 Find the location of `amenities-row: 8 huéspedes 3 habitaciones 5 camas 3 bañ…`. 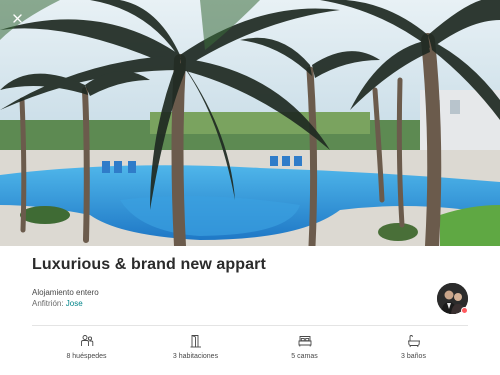

amenities-row: 8 huéspedes 3 habitaciones 5 camas 3 bañ… is located at coordinates (250, 351).